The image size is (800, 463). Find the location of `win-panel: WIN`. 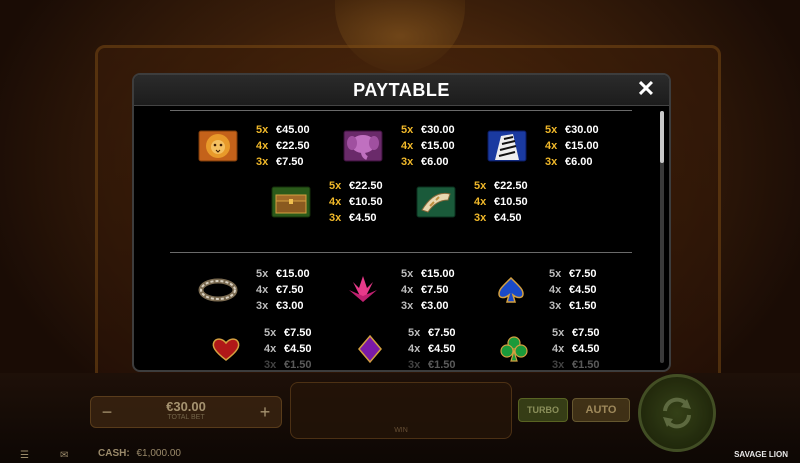

win-panel: WIN is located at coordinates (401, 410).